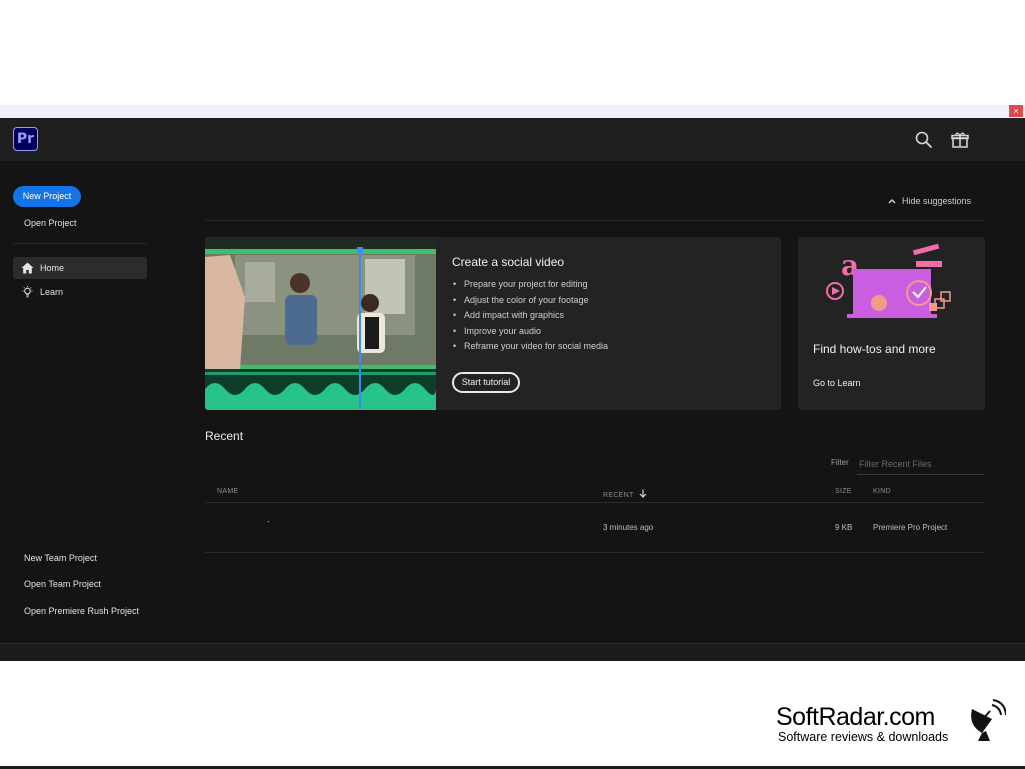 The height and width of the screenshot is (769, 1025). What do you see at coordinates (530, 285) in the screenshot?
I see `list-item: Prepare your project for editing` at bounding box center [530, 285].